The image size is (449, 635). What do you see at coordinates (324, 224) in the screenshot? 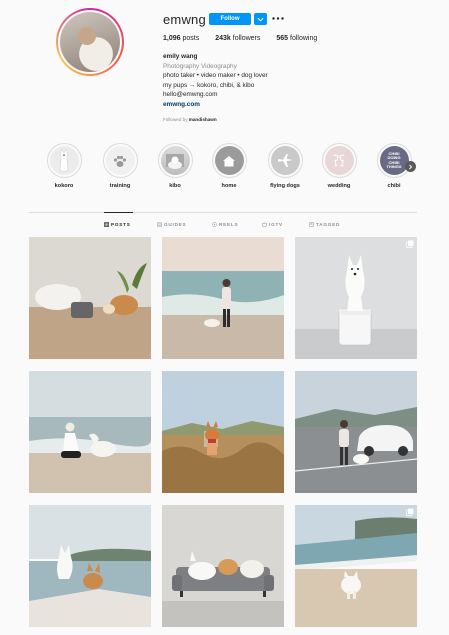
I see `tab-tagged: TAGGED` at bounding box center [324, 224].